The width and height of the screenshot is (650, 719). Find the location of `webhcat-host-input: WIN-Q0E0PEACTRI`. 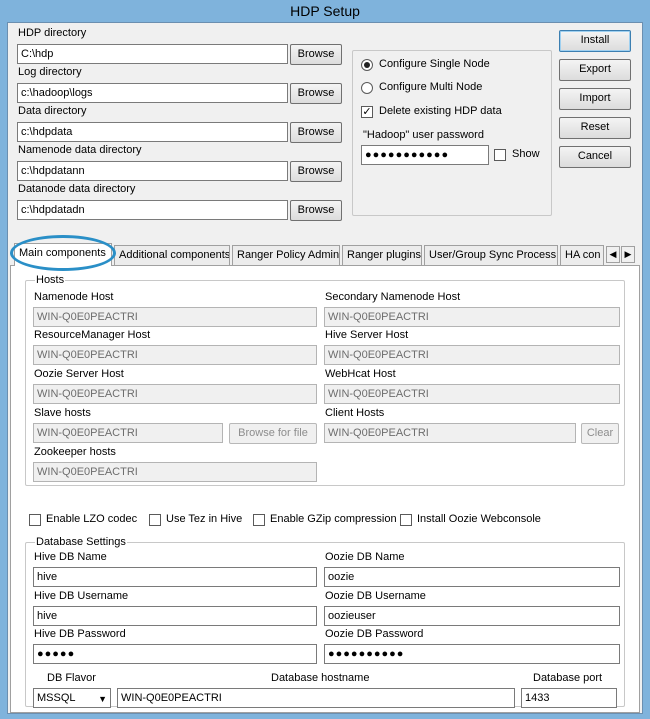

webhcat-host-input: WIN-Q0E0PEACTRI is located at coordinates (472, 394).